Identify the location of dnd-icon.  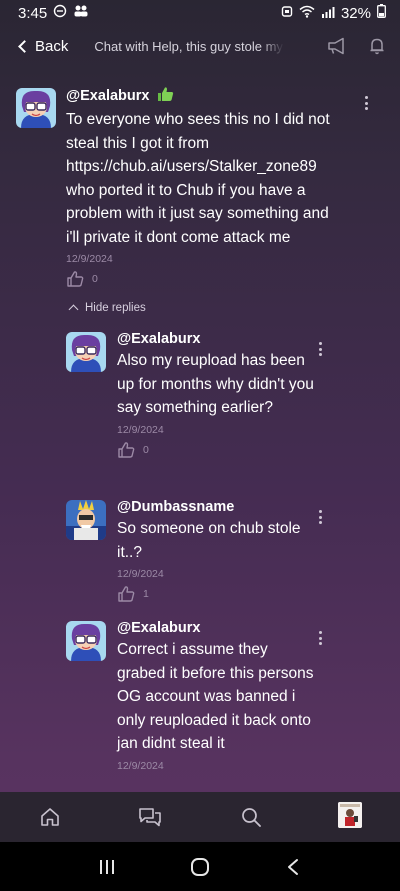
(60, 13).